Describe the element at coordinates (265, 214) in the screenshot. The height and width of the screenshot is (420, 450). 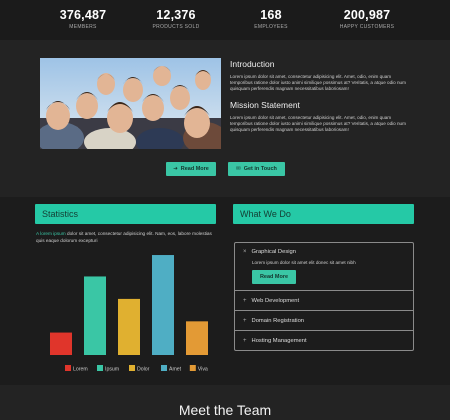
I see `what-we-do-title: What We Do` at that location.